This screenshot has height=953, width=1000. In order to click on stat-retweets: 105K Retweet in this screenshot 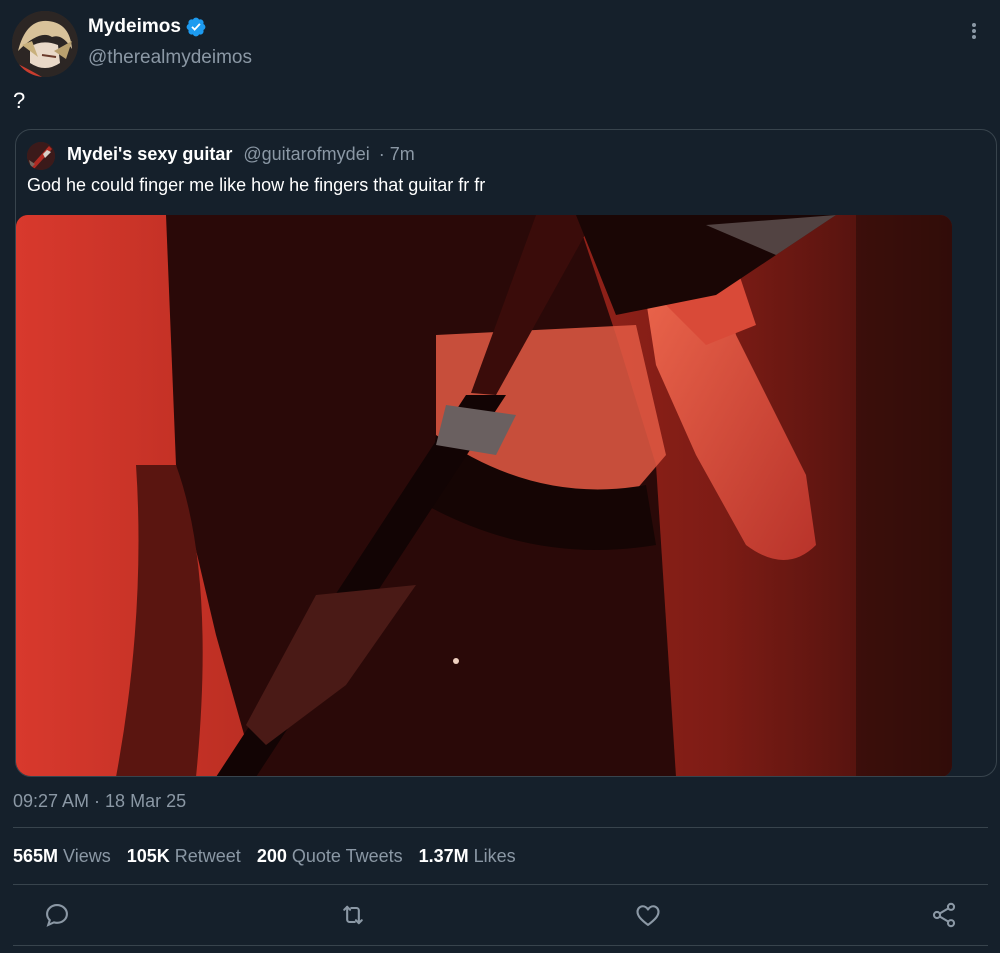, I will do `click(184, 856)`.